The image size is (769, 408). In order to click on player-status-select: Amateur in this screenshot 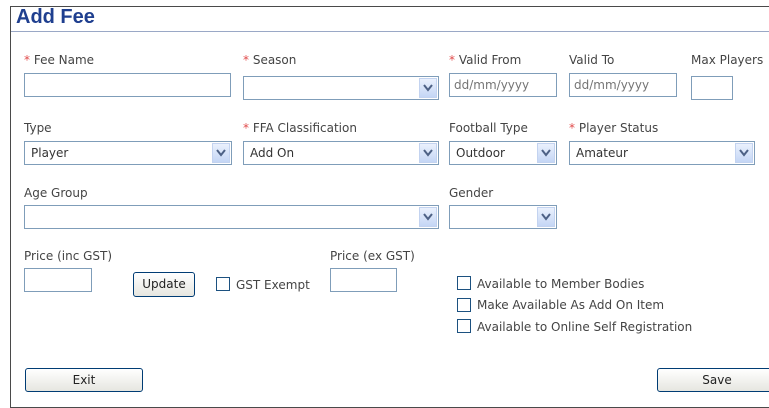, I will do `click(662, 153)`.